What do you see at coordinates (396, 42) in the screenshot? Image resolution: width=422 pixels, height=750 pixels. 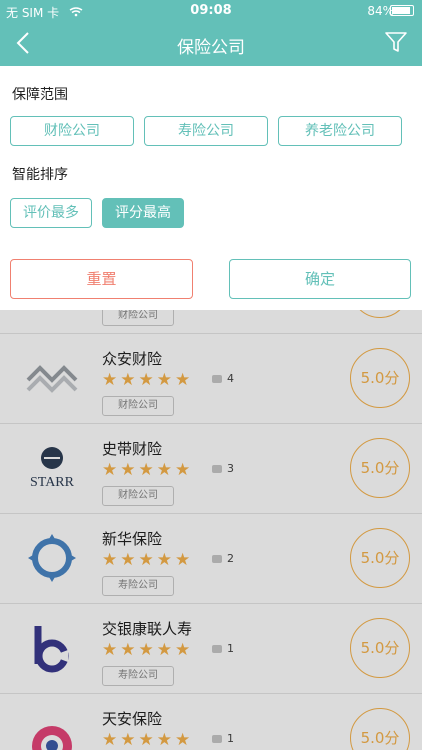 I see `filter-icon` at bounding box center [396, 42].